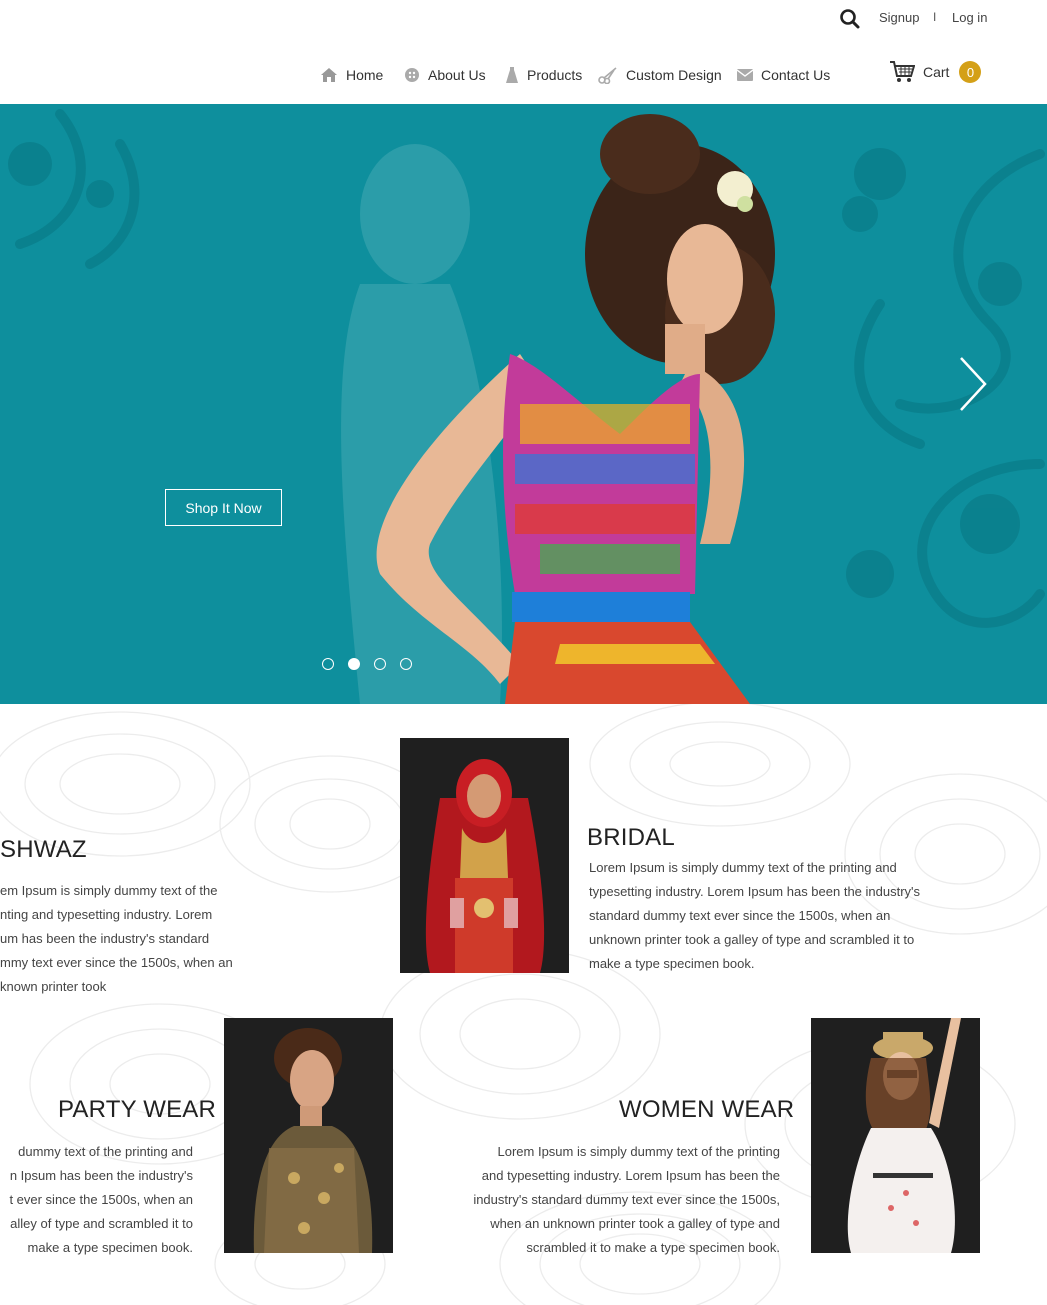 The width and height of the screenshot is (1047, 1305). What do you see at coordinates (53, 986) in the screenshot?
I see `text-line: known printer took` at bounding box center [53, 986].